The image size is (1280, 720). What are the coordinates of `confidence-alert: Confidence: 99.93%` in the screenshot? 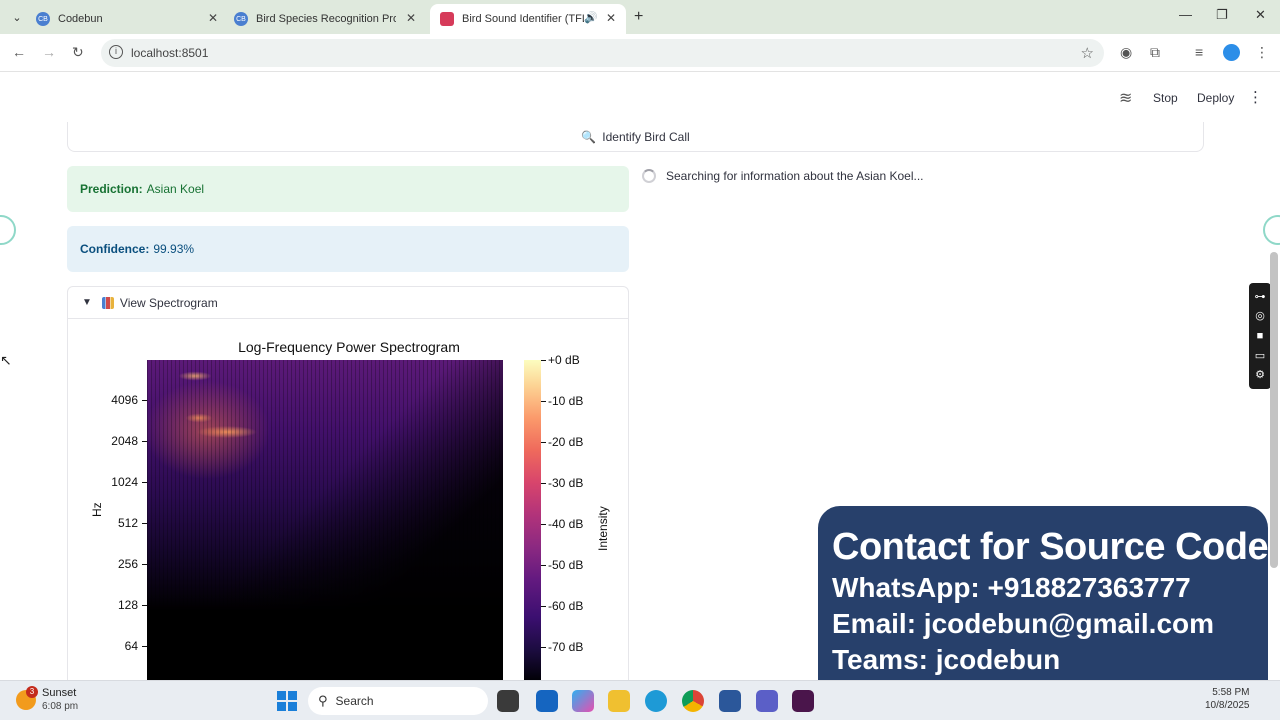 It's located at (348, 249).